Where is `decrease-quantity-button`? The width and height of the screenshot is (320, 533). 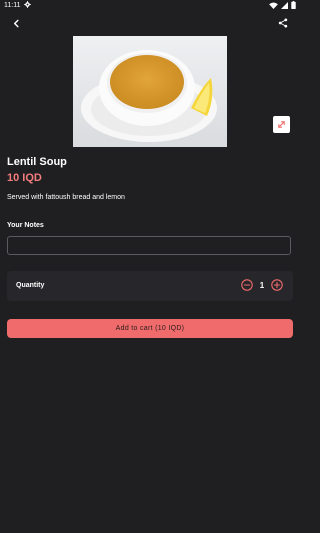 decrease-quantity-button is located at coordinates (247, 285).